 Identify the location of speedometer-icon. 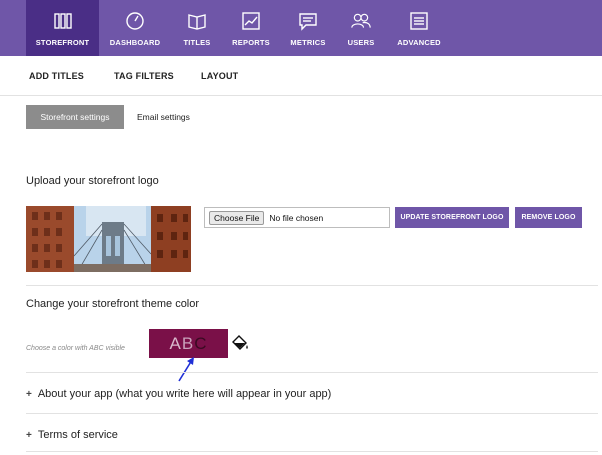
(135, 21).